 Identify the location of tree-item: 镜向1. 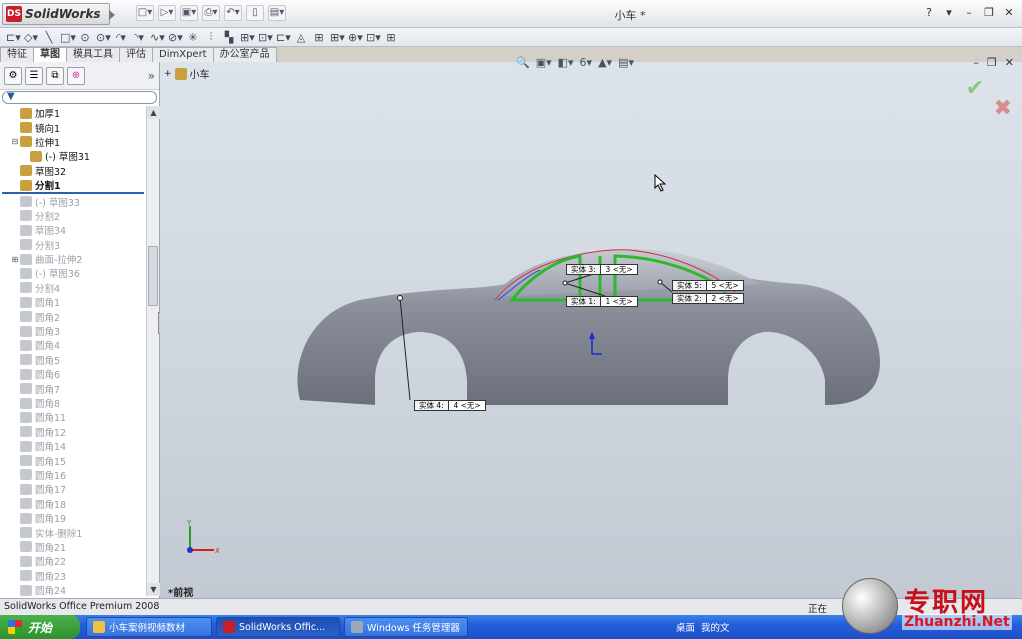
(73, 127).